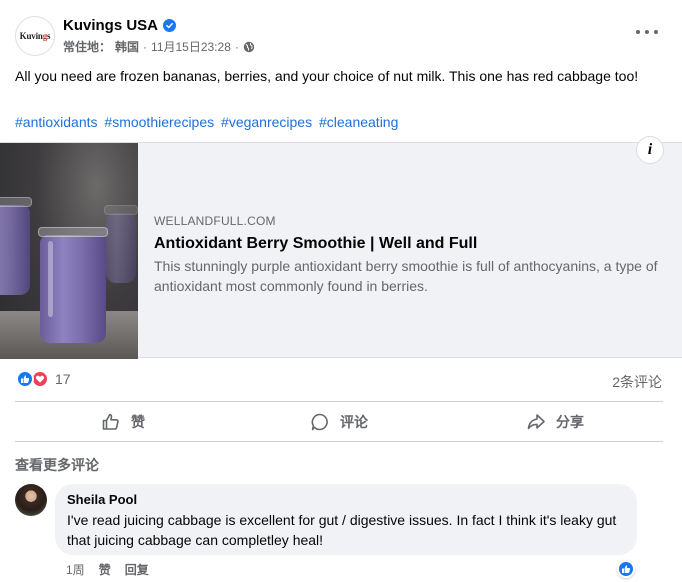 Image resolution: width=682 pixels, height=582 pixels. What do you see at coordinates (43, 379) in the screenshot?
I see `reactions-summary: 17` at bounding box center [43, 379].